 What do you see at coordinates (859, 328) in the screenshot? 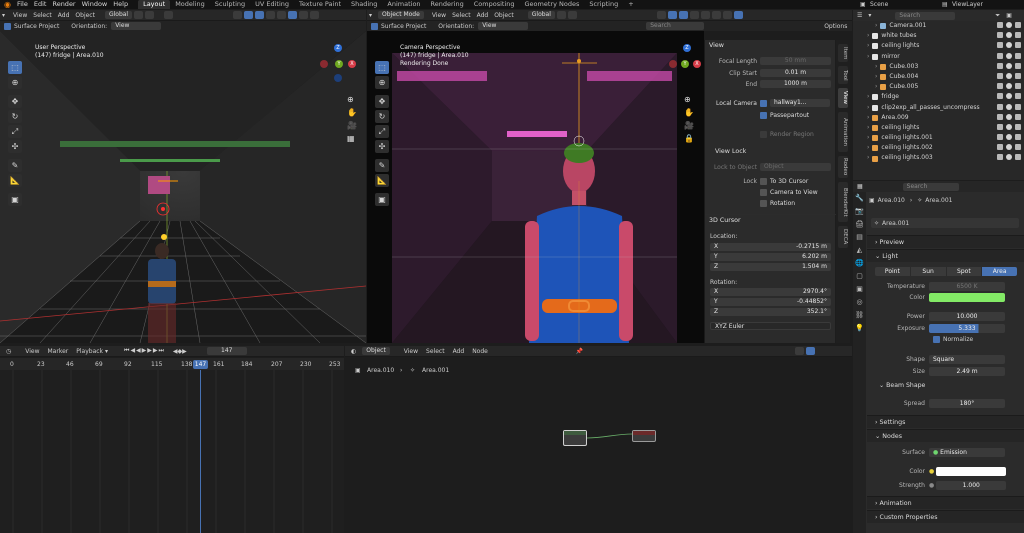
I see `data-tab-icon: 💡` at bounding box center [859, 328].